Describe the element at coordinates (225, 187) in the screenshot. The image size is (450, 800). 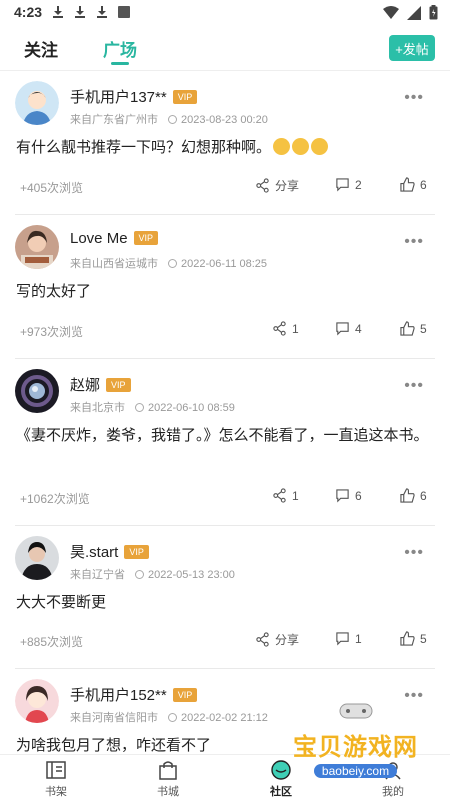
I see `post-actions: +405次浏览 分享 2 6` at that location.